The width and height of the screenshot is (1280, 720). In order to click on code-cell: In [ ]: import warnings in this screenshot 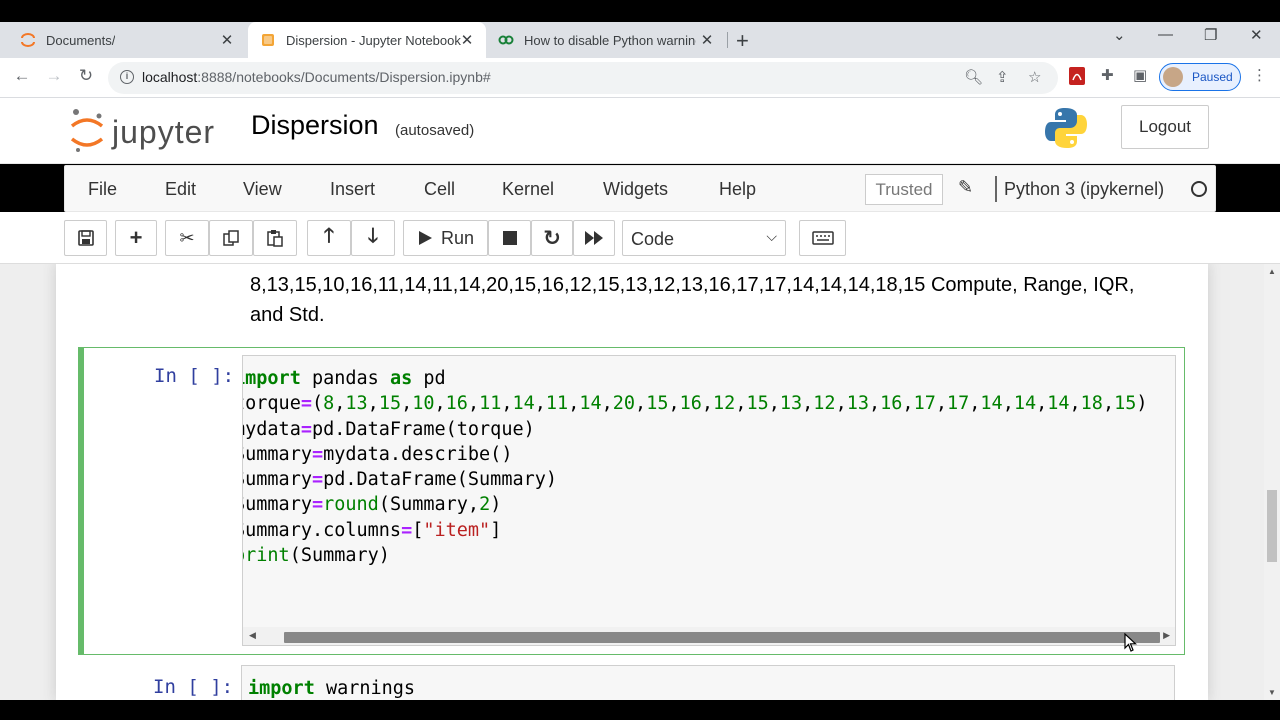, I will do `click(631, 679)`.